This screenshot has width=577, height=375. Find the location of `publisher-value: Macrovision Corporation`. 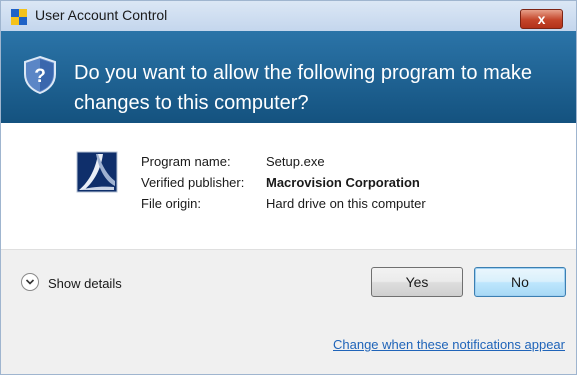

publisher-value: Macrovision Corporation is located at coordinates (343, 182).